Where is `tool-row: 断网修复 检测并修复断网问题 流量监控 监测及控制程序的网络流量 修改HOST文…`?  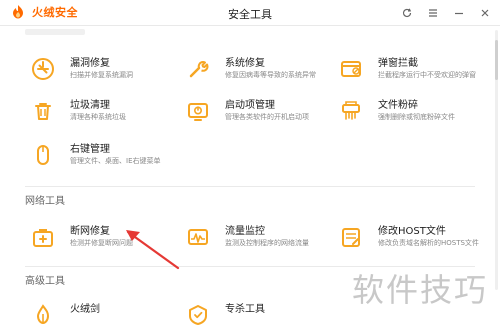
tool-row: 断网修复 检测并修复断网问题 流量监控 监测及控制程序的网络流量 修改HOST文… is located at coordinates (250, 242).